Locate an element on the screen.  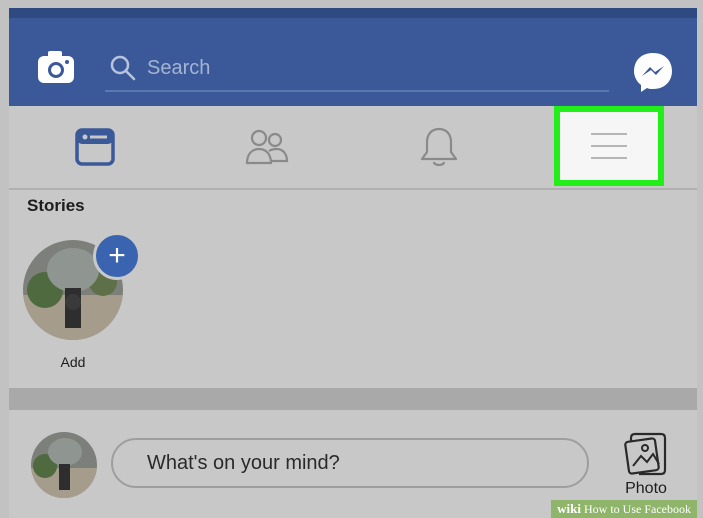
stories-heading: Stories is located at coordinates (56, 205).